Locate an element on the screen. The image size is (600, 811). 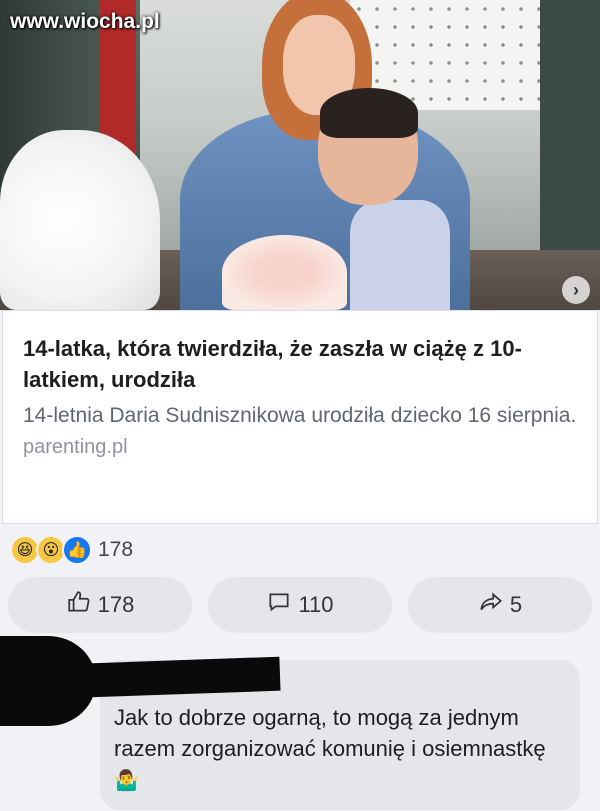
photo-boy-hair is located at coordinates (369, 113).